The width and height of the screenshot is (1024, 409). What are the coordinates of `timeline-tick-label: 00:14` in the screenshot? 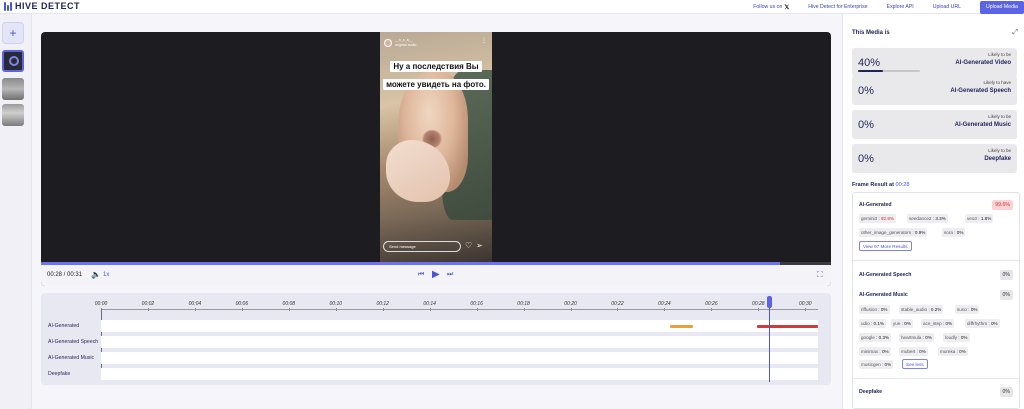 It's located at (429, 304).